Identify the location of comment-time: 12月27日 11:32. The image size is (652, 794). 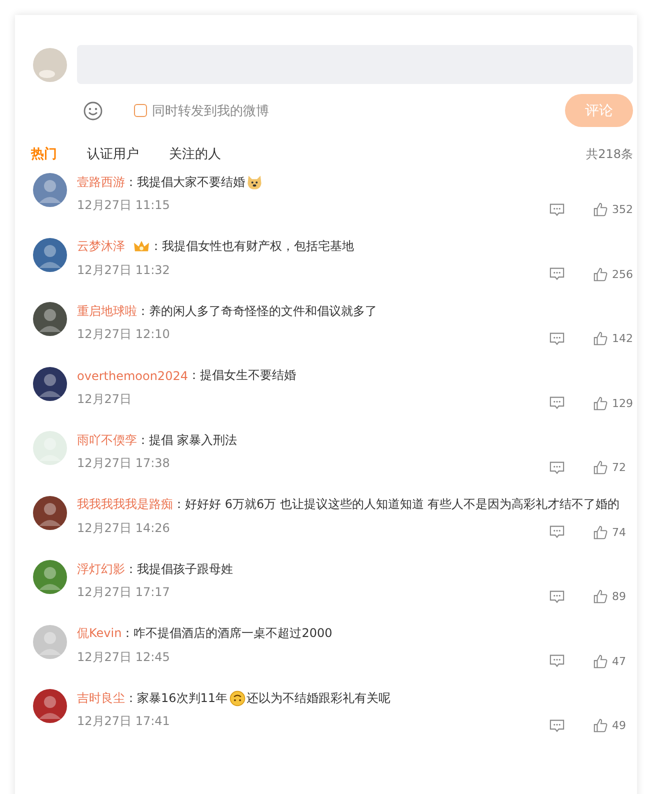
(123, 270).